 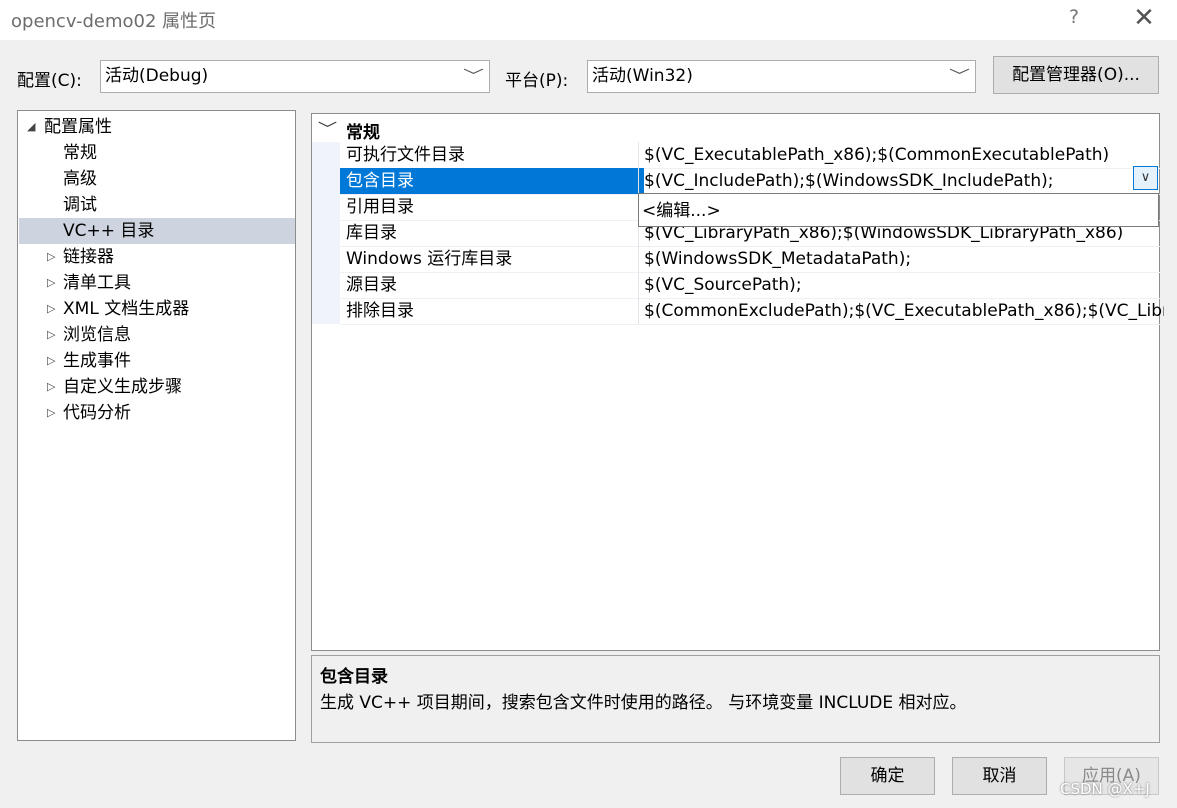 I want to click on tree-item-label: 自定义生成步骤, so click(x=122, y=387).